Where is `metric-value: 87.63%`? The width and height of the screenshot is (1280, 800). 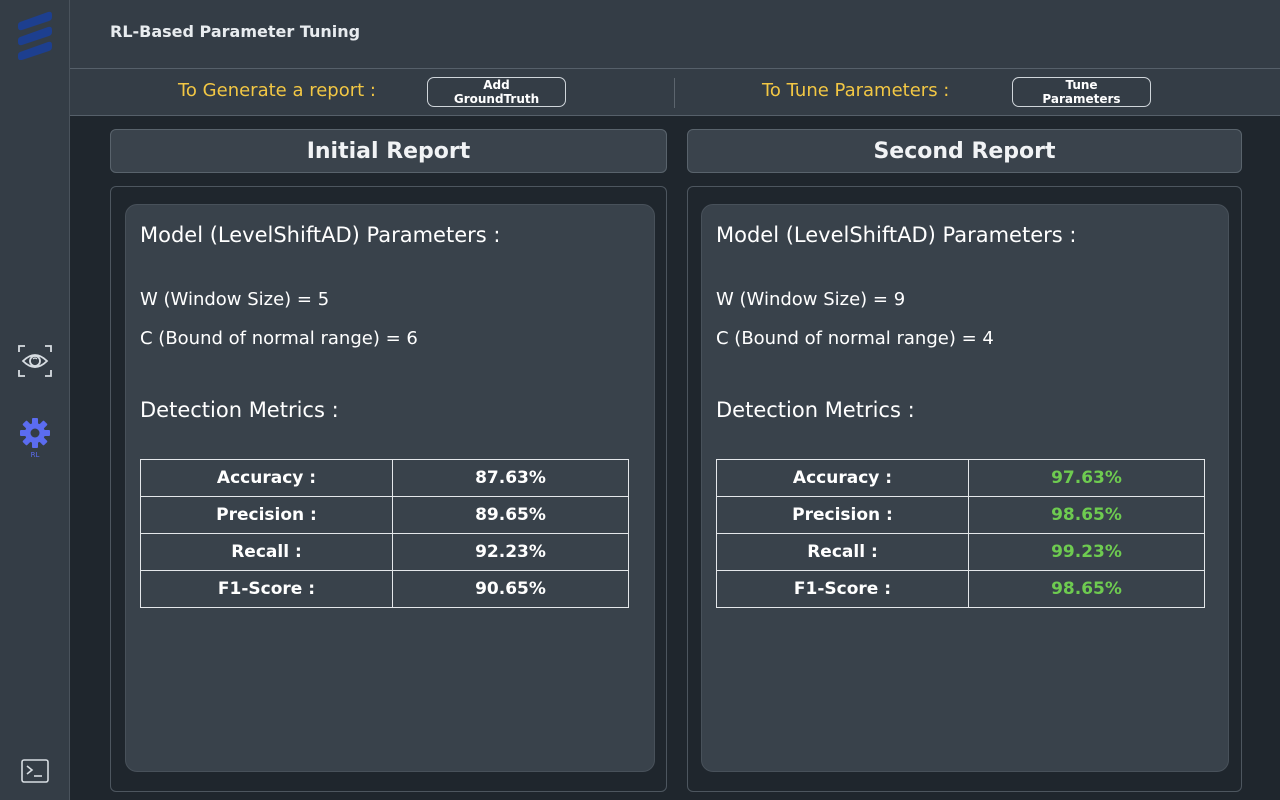 metric-value: 87.63% is located at coordinates (510, 478).